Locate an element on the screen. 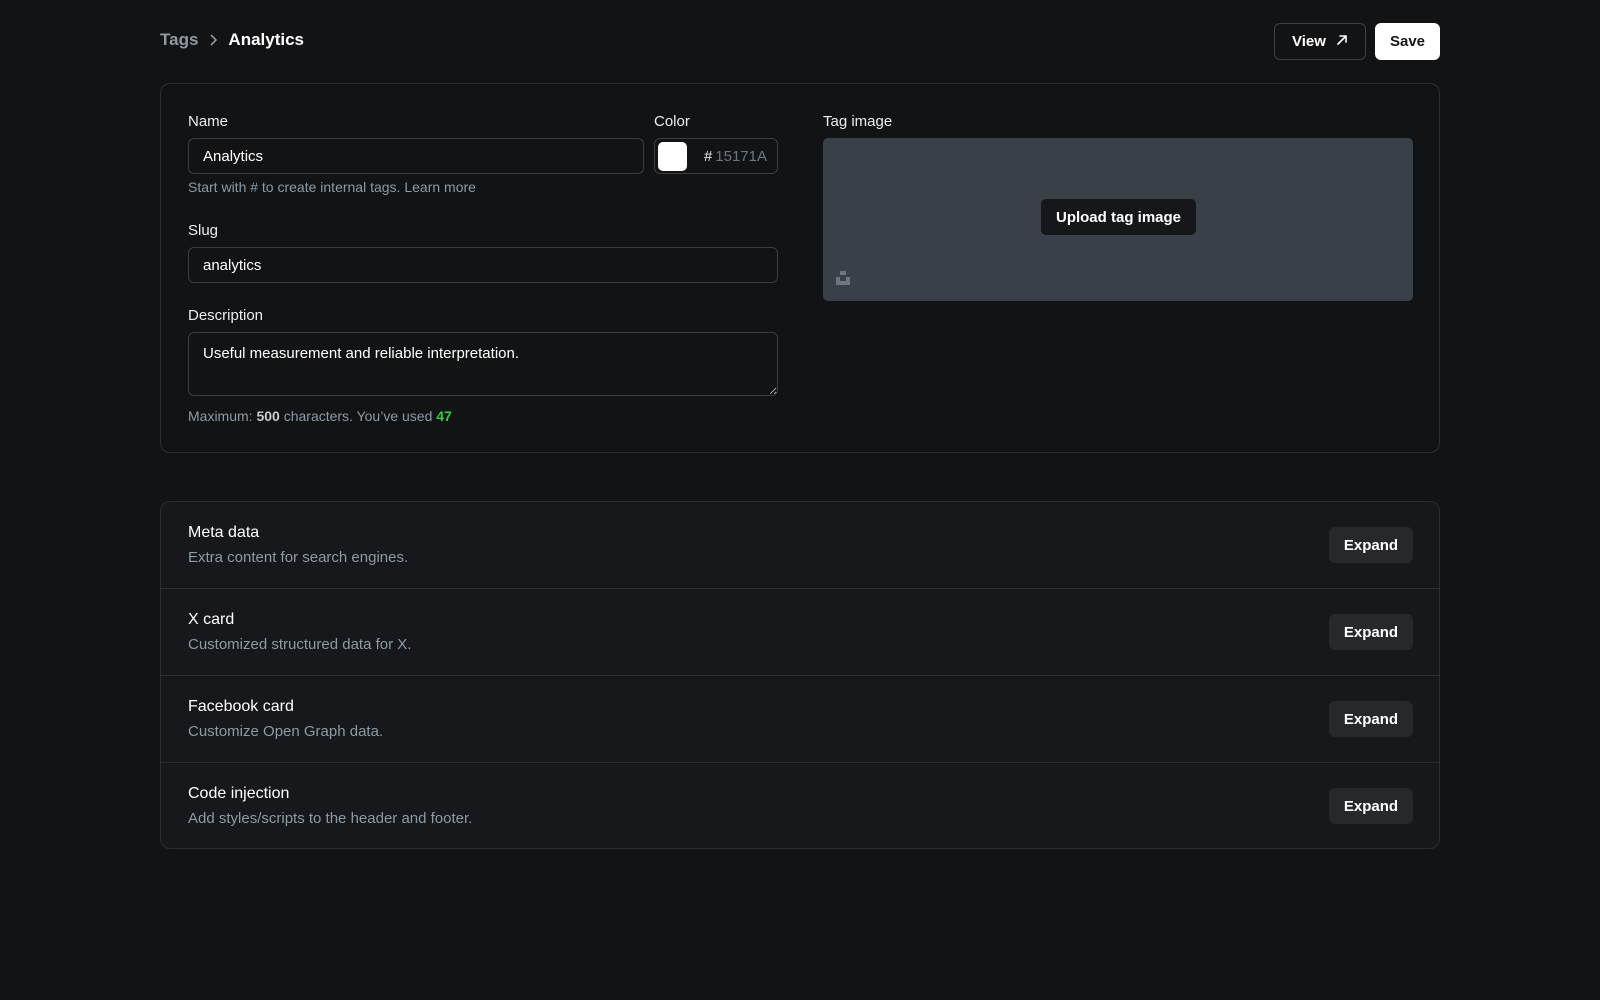 The image size is (1600, 1000). header-actions: View Save is located at coordinates (1357, 41).